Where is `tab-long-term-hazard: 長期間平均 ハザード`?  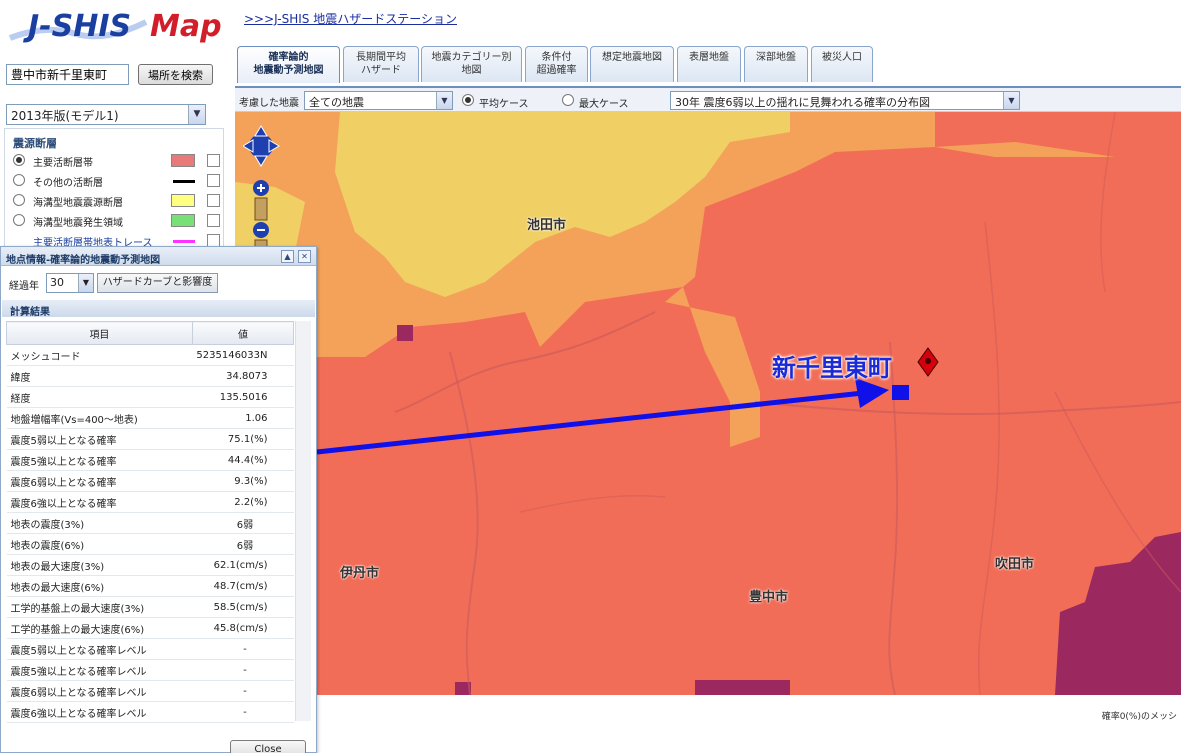 tab-long-term-hazard: 長期間平均 ハザード is located at coordinates (381, 64).